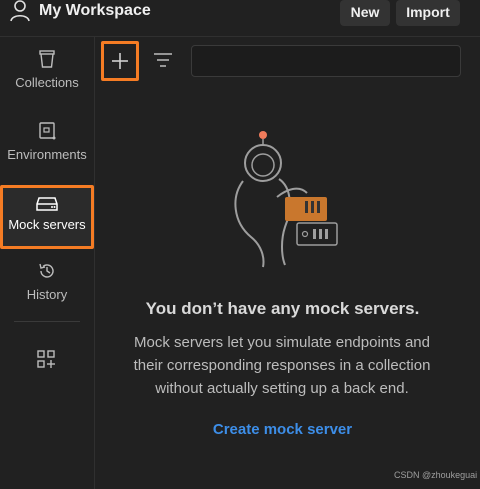 The height and width of the screenshot is (489, 480). What do you see at coordinates (326, 61) in the screenshot?
I see `search-input` at bounding box center [326, 61].